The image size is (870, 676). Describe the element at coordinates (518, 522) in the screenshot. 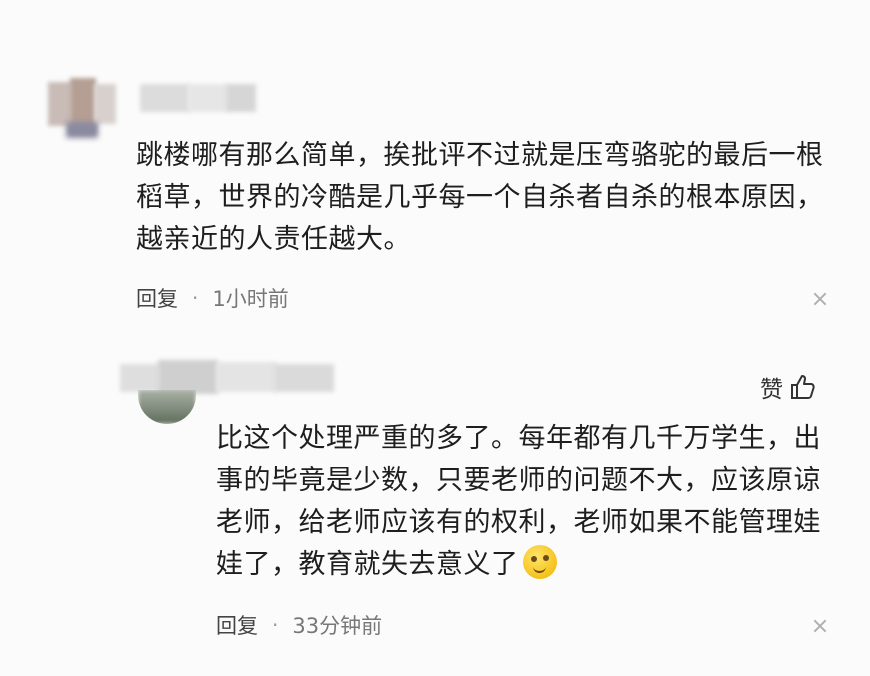

I see `comment-2-line: 老师，给老师应该有的权利，老师如果不能管理娃` at that location.